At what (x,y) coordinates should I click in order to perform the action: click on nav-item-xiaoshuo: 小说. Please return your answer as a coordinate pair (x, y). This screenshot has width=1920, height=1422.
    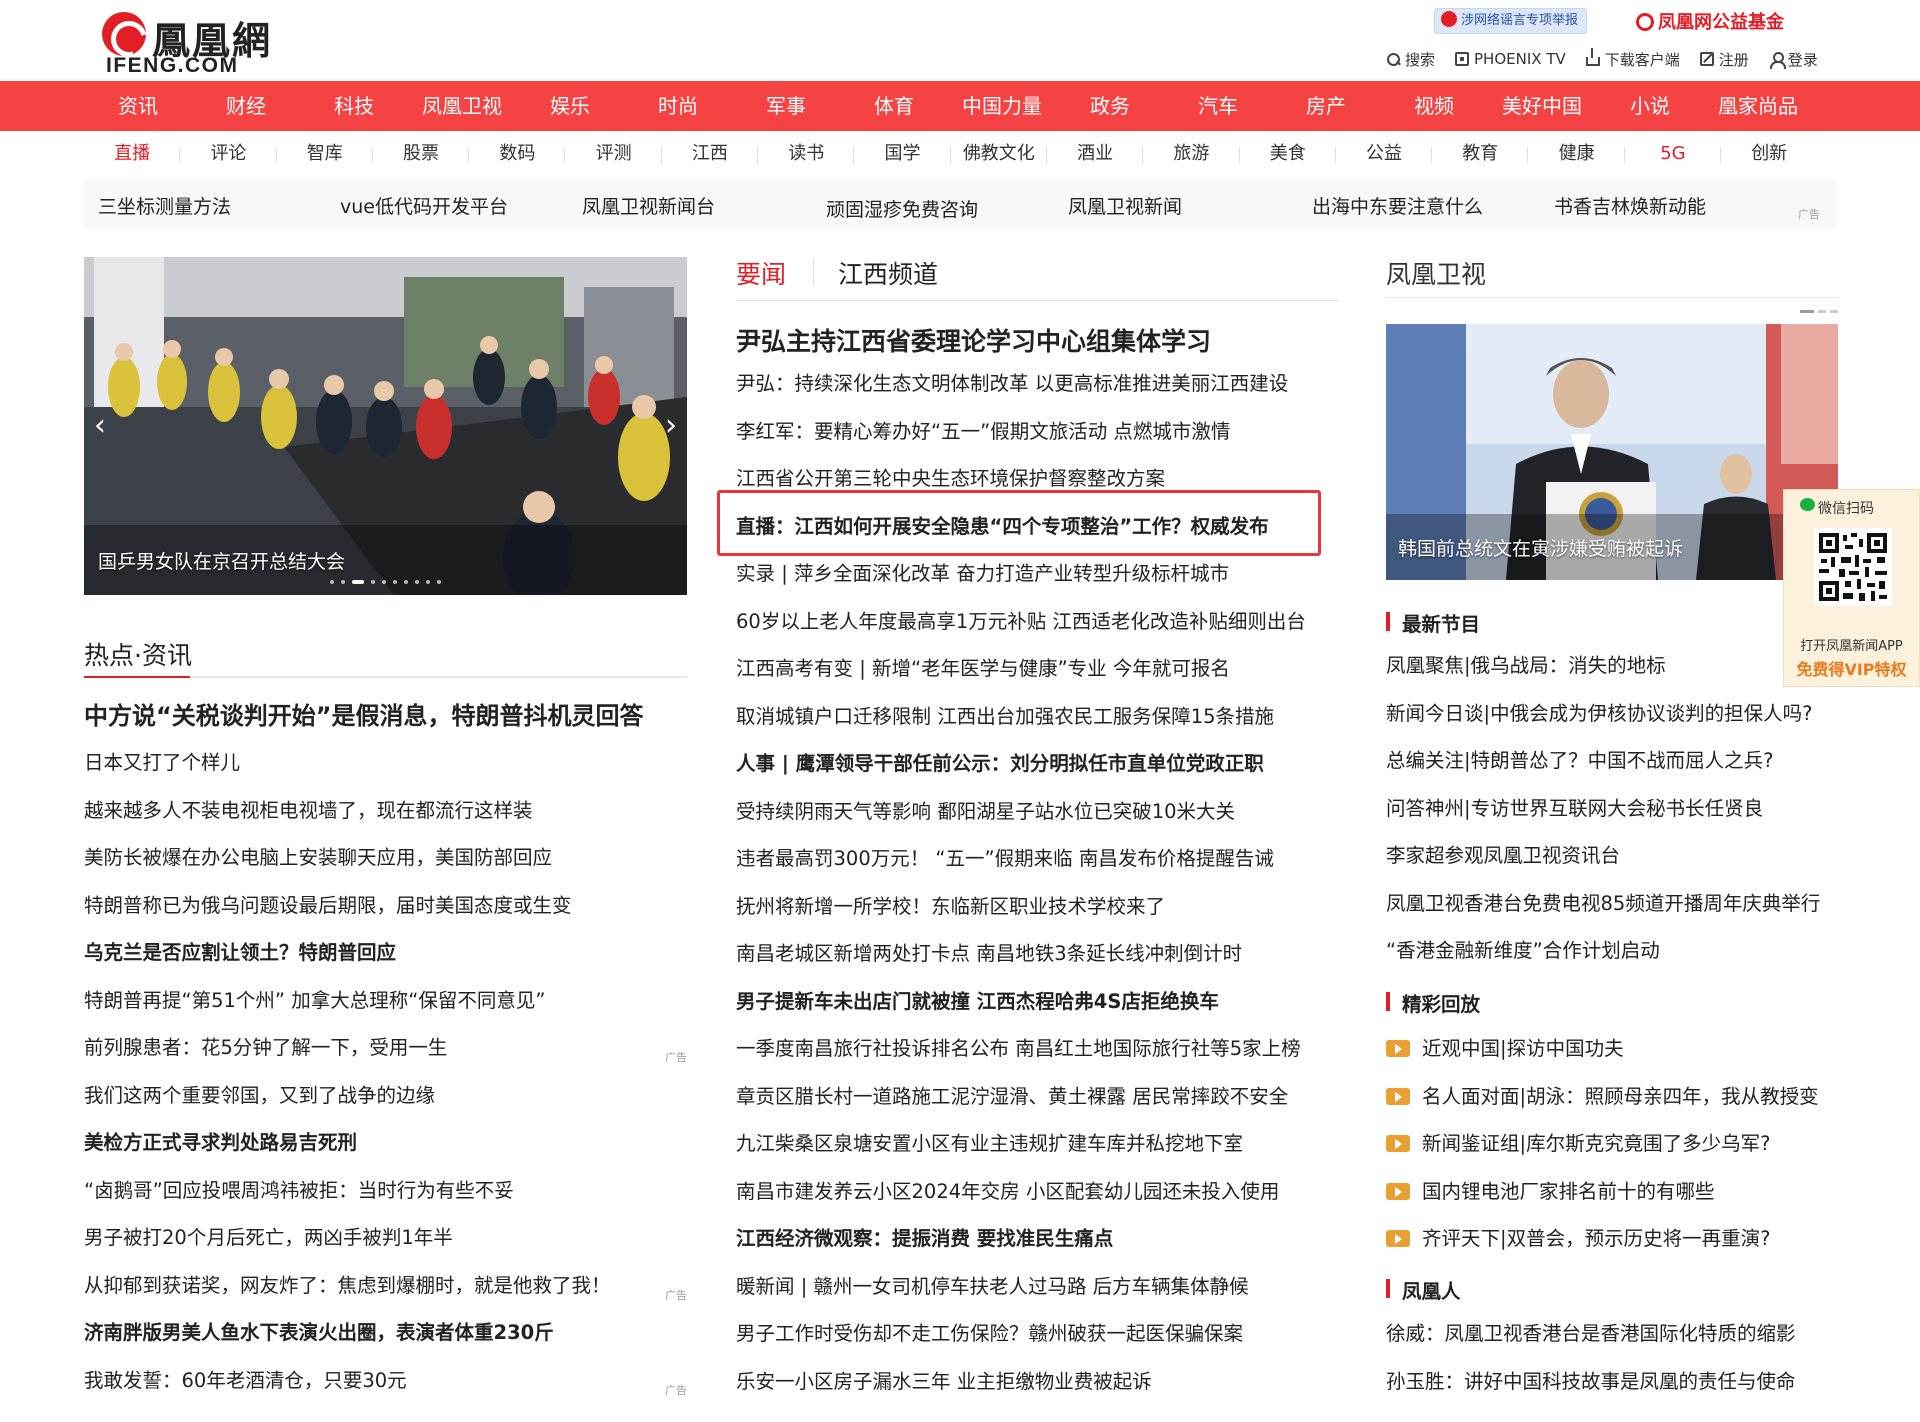
    Looking at the image, I should click on (1650, 106).